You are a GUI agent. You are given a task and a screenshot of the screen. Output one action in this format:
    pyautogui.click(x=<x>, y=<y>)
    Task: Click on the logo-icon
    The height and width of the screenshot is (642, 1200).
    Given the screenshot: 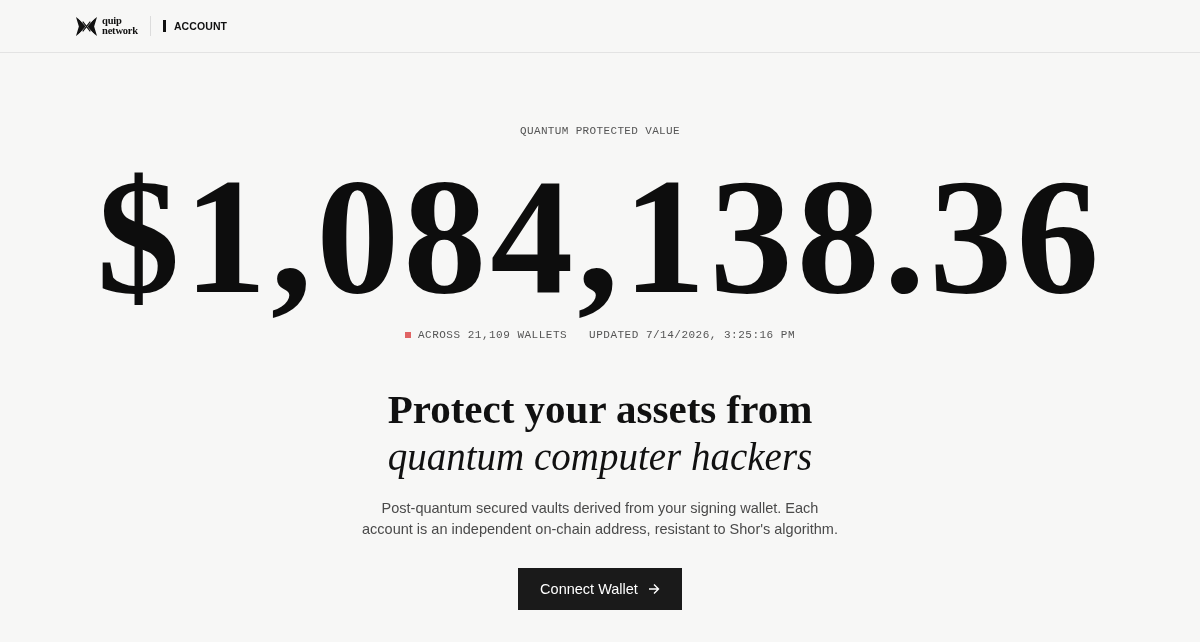 What is the action you would take?
    pyautogui.click(x=86, y=26)
    